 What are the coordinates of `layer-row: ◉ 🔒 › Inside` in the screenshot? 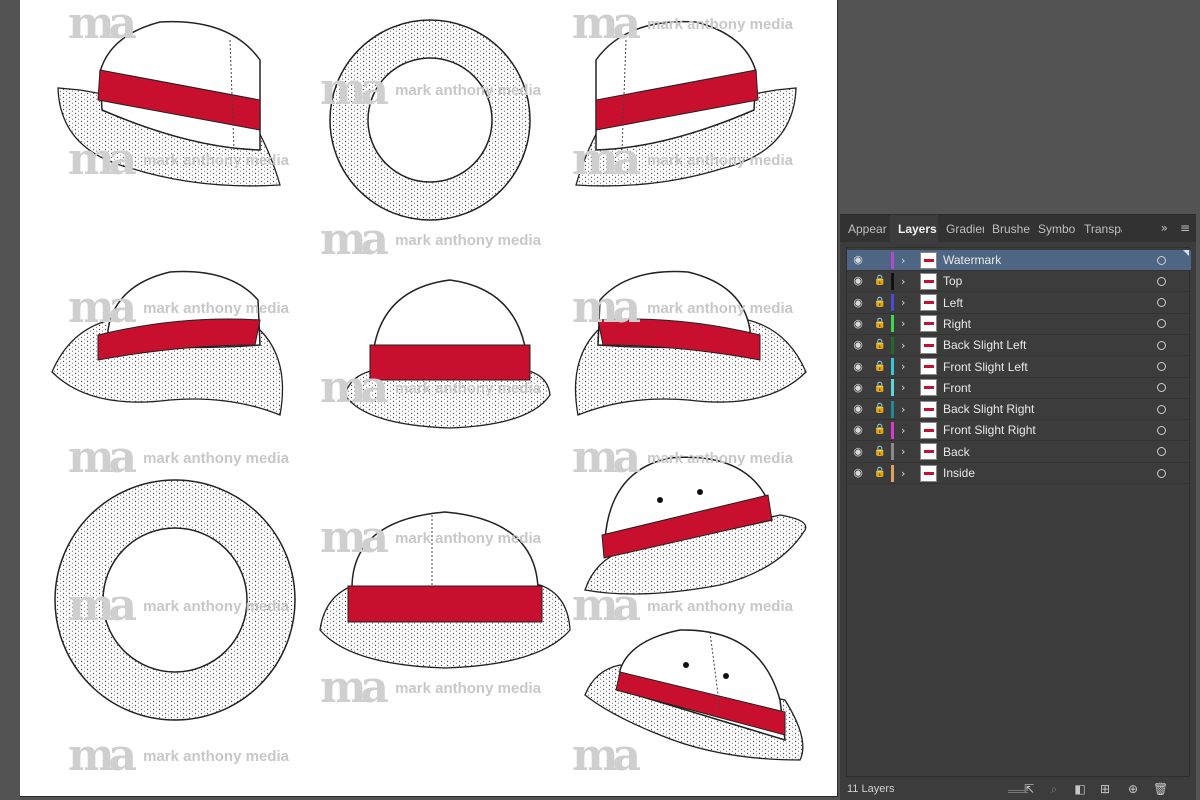 It's located at (1019, 473).